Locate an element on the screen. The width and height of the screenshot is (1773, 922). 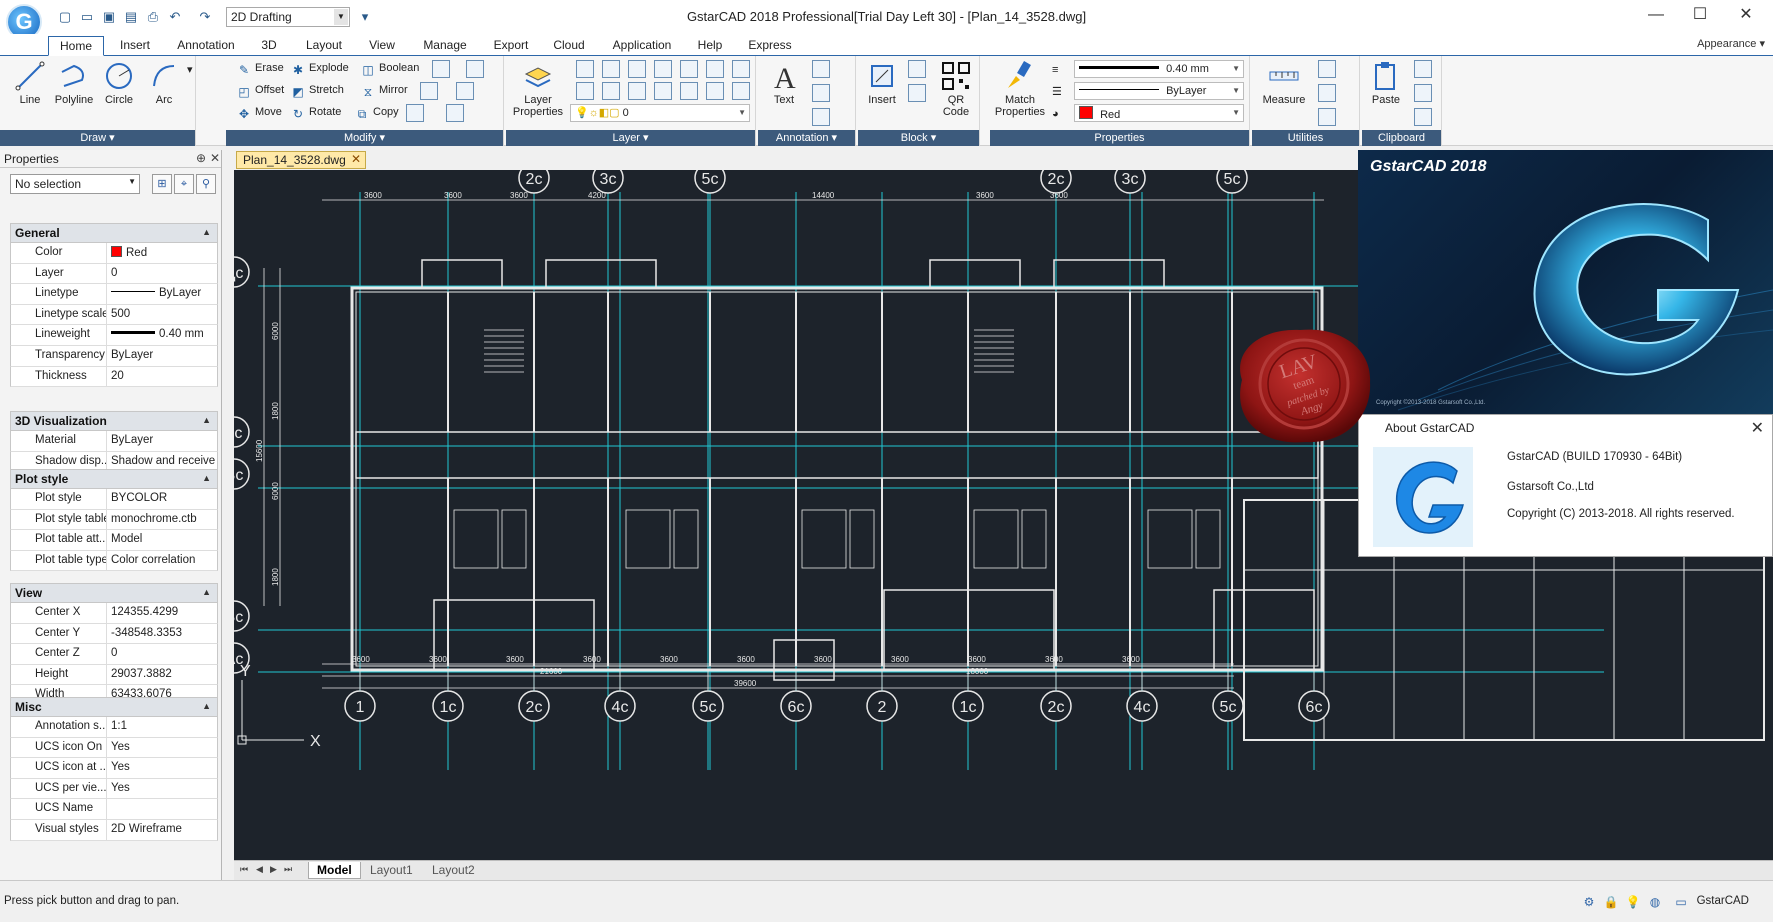
save-as-icon: ▤ is located at coordinates (131, 17).